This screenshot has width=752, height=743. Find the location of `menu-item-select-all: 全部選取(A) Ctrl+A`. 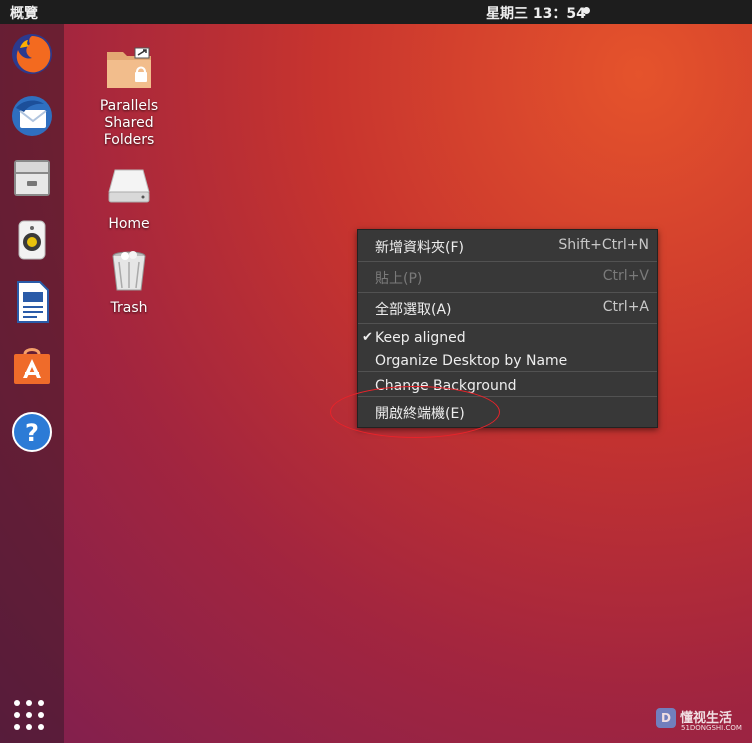

menu-item-select-all: 全部選取(A) Ctrl+A is located at coordinates (507, 308).